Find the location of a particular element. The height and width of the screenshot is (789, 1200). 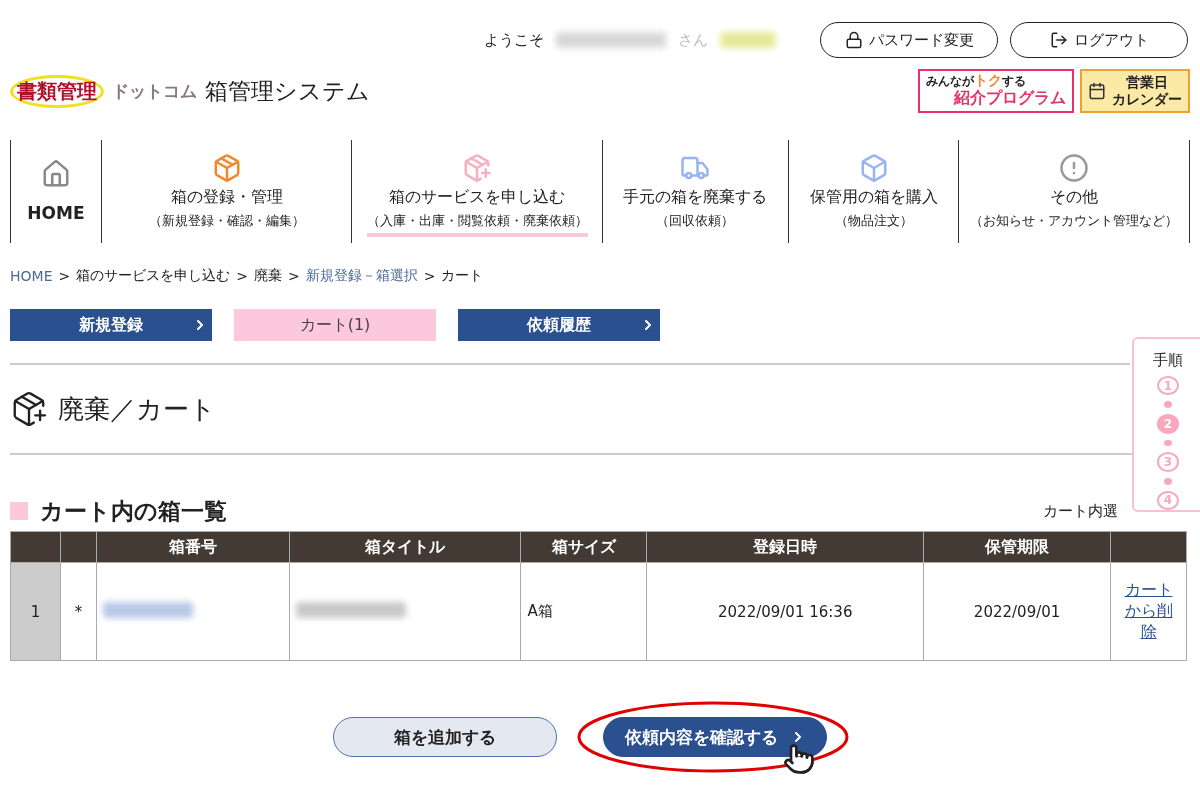

nav-item: 箱の登録・管理 （新規登録・確認・編集） is located at coordinates (226, 191).